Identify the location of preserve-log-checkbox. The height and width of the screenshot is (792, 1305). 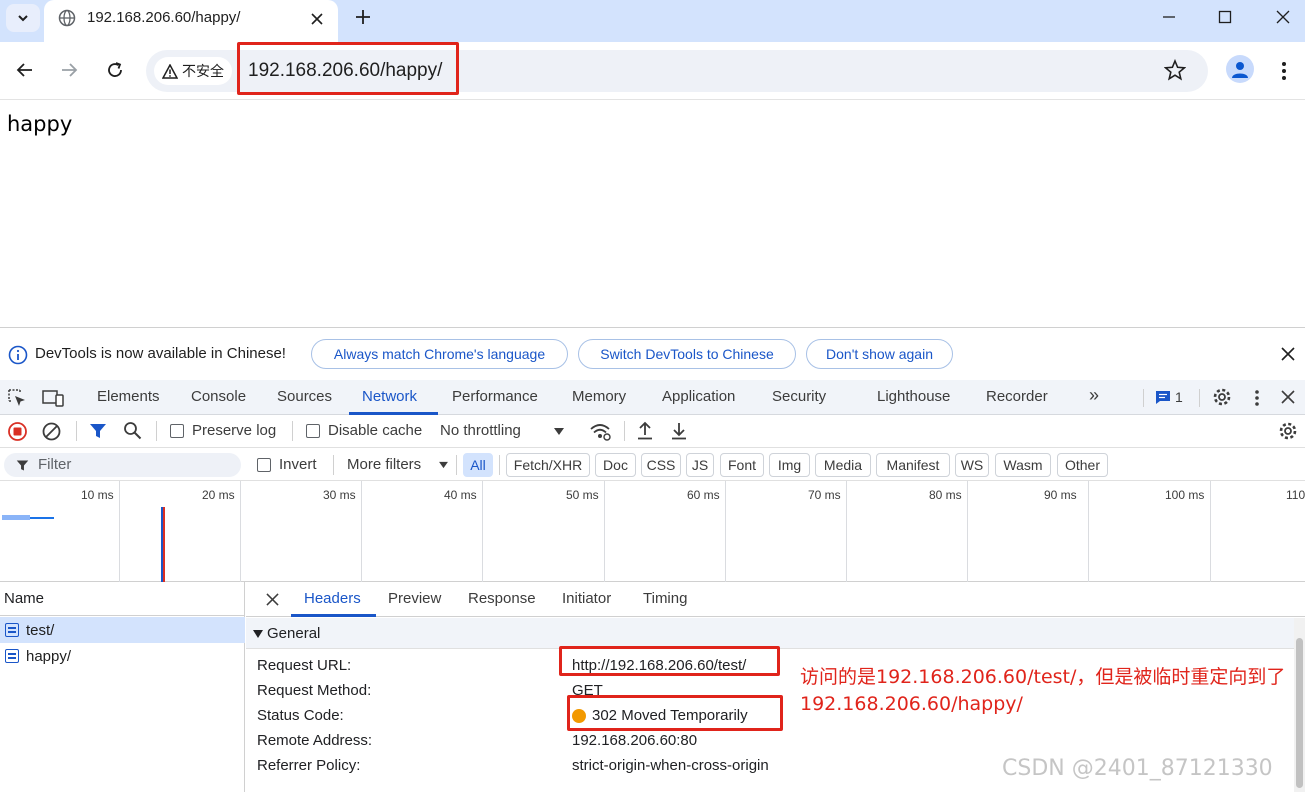
(177, 431).